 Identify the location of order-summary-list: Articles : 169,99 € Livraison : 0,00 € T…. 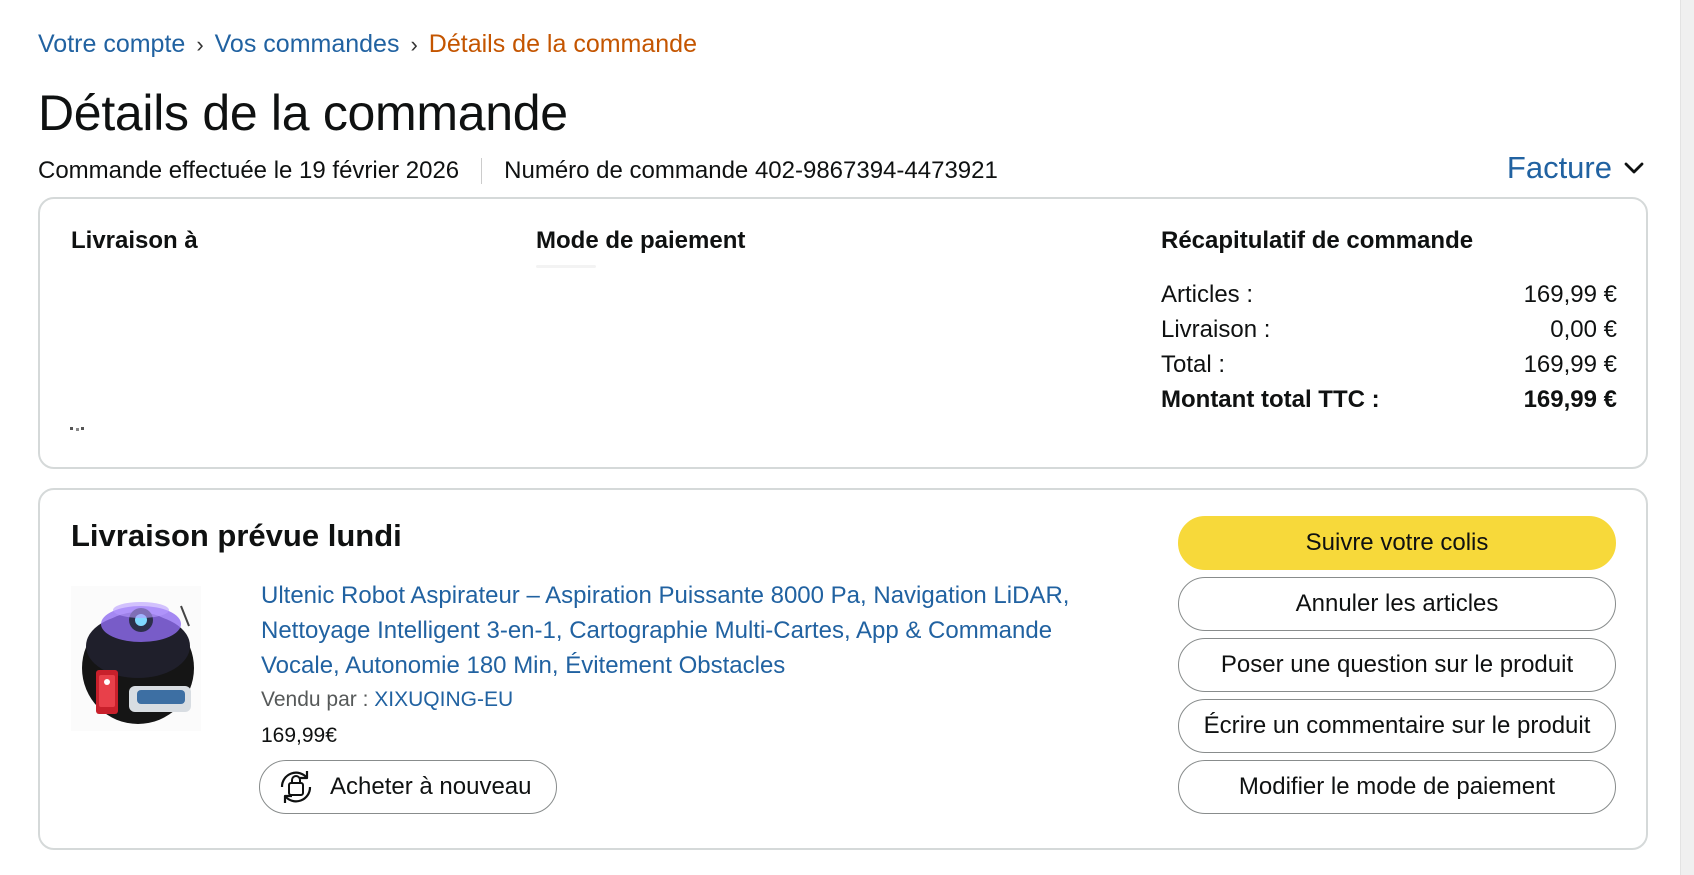
(1389, 347).